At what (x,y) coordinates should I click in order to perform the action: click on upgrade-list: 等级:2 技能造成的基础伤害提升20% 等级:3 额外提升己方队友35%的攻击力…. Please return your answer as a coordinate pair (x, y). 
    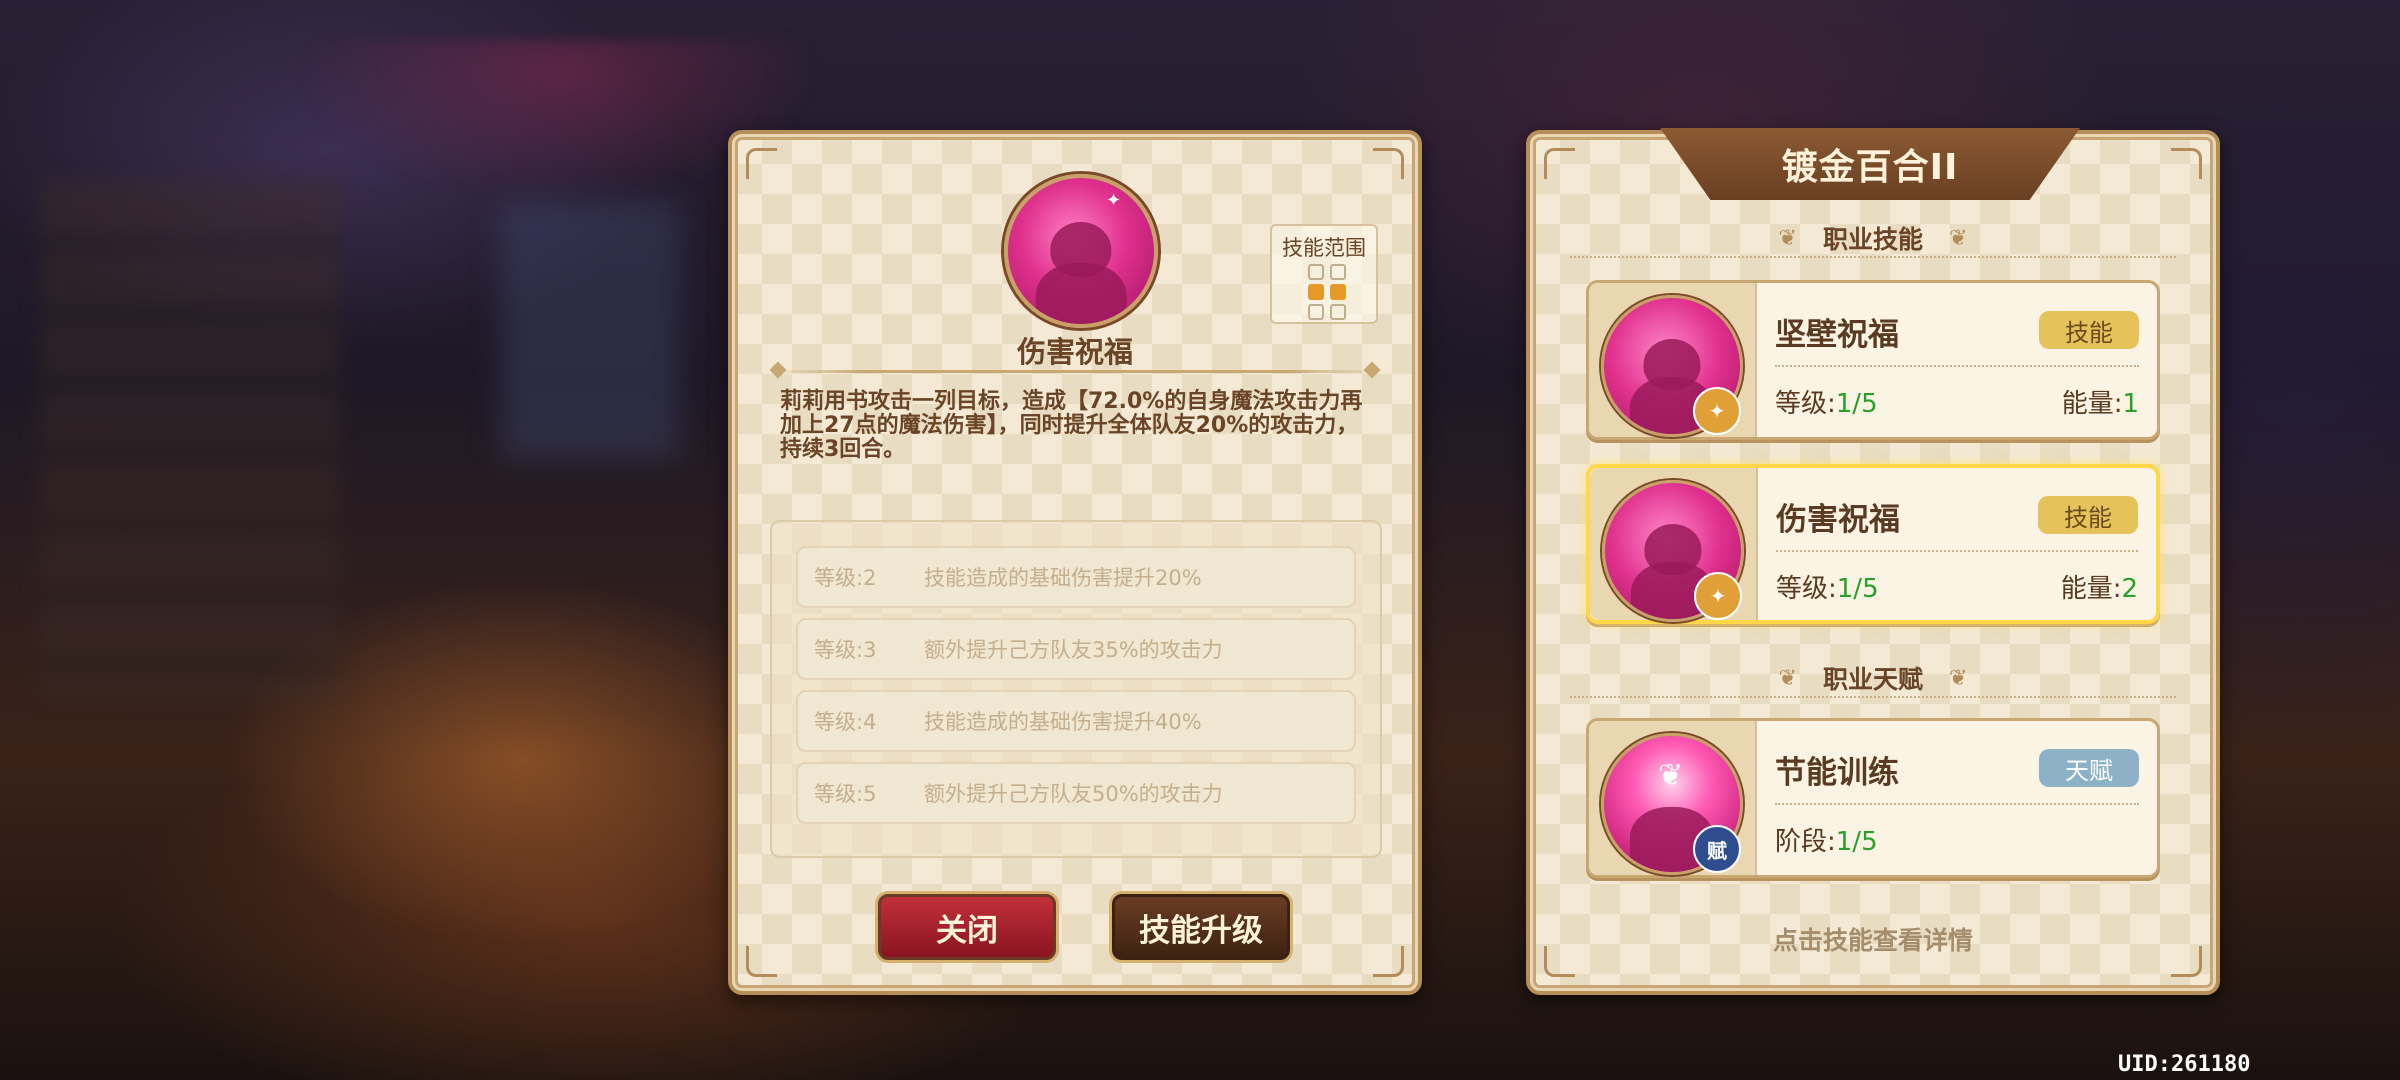
    Looking at the image, I should click on (1076, 689).